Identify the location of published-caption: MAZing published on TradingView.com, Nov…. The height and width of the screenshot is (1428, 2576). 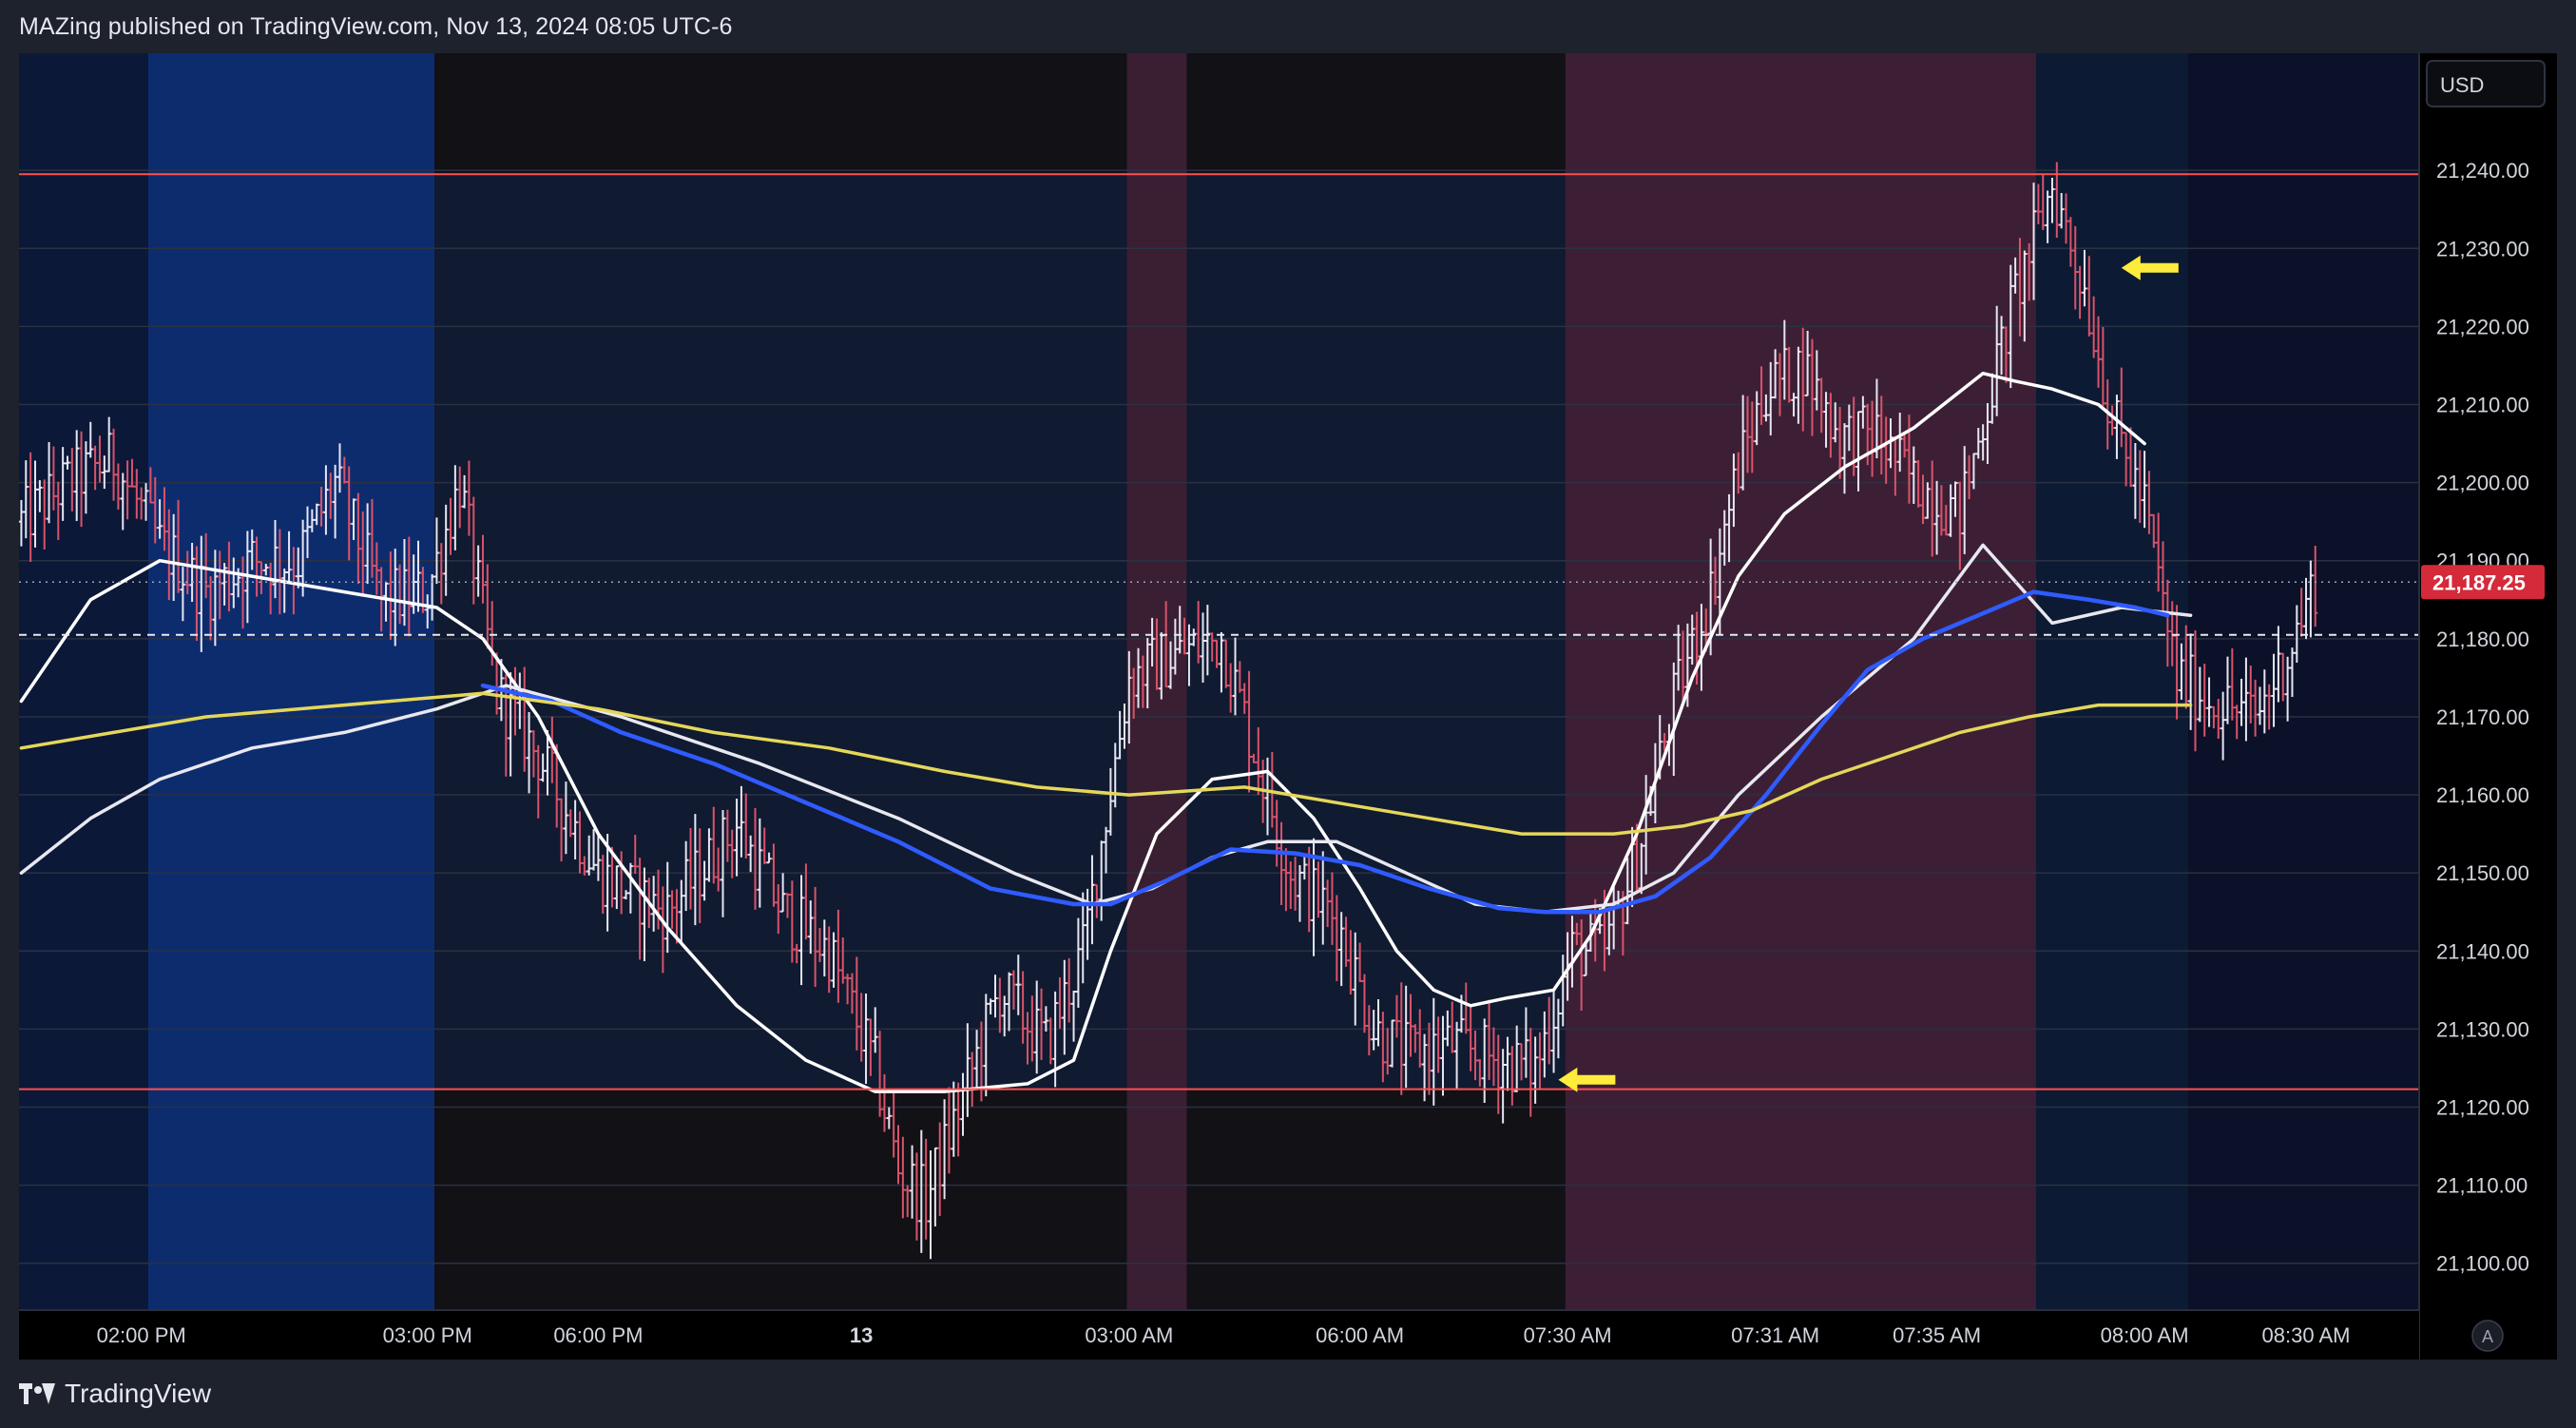
(376, 26).